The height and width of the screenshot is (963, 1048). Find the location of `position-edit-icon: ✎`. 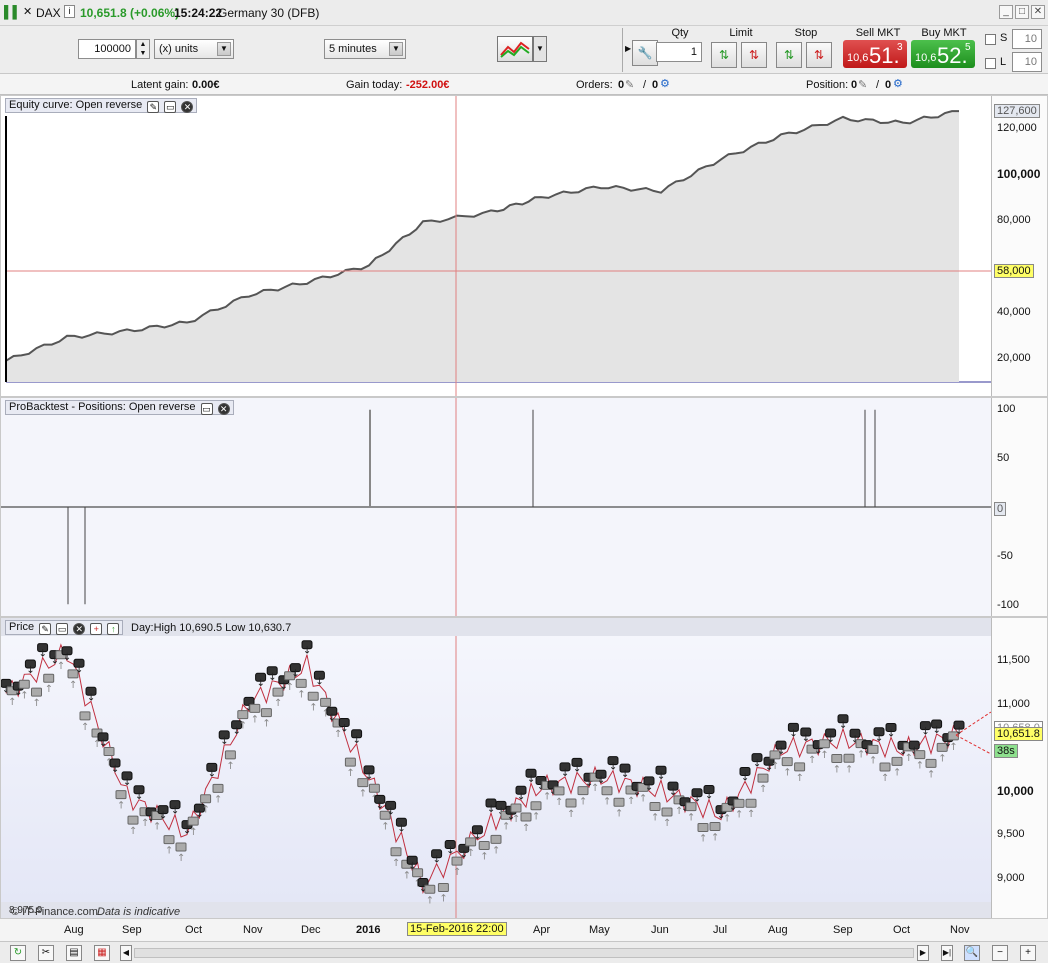

position-edit-icon: ✎ is located at coordinates (862, 84).